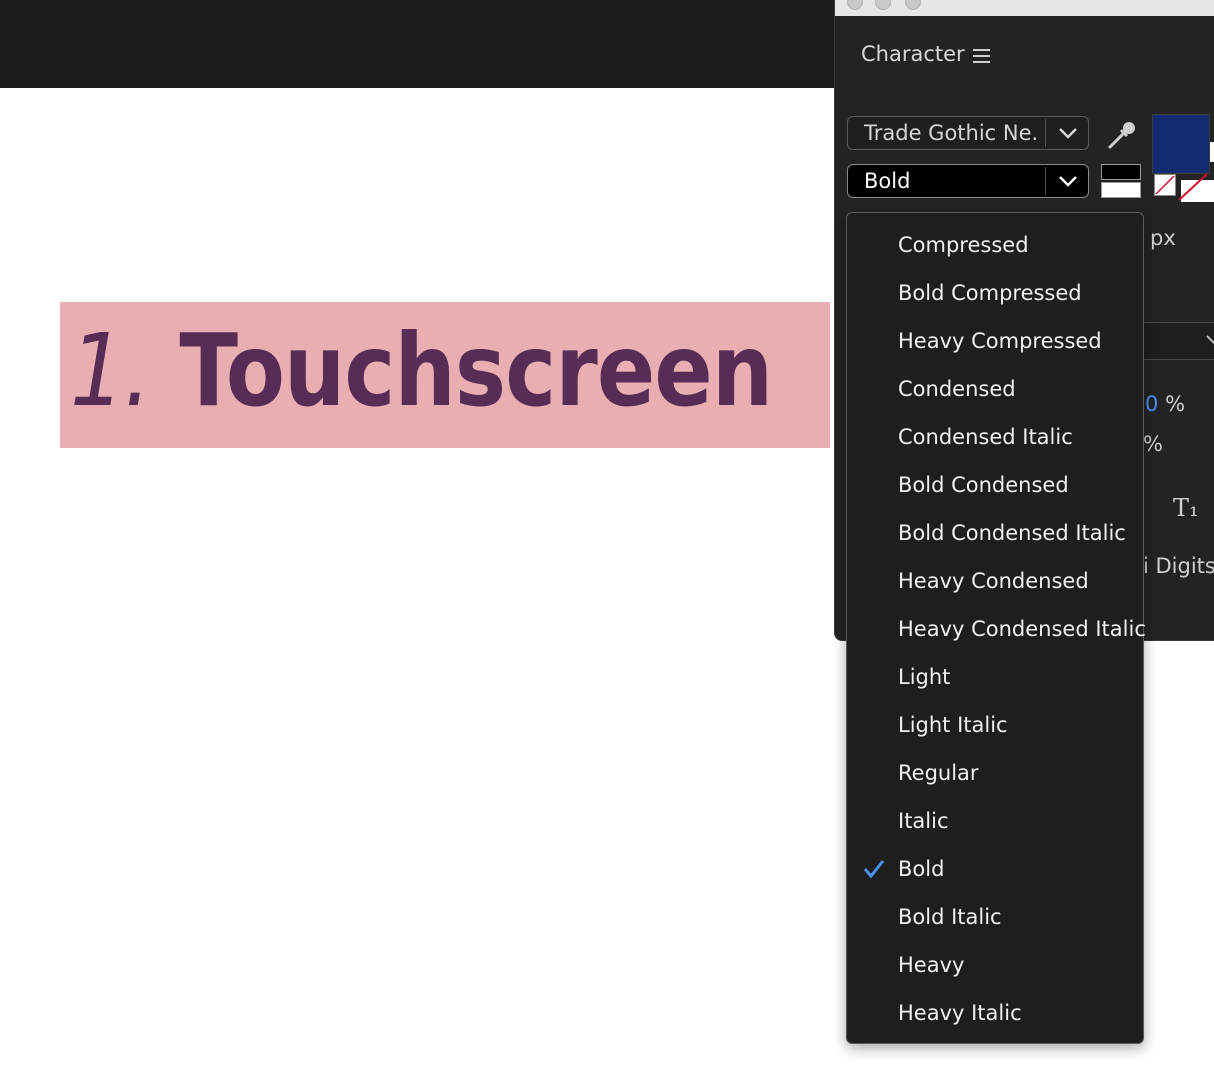  I want to click on panel-titlebar, so click(1024, 8).